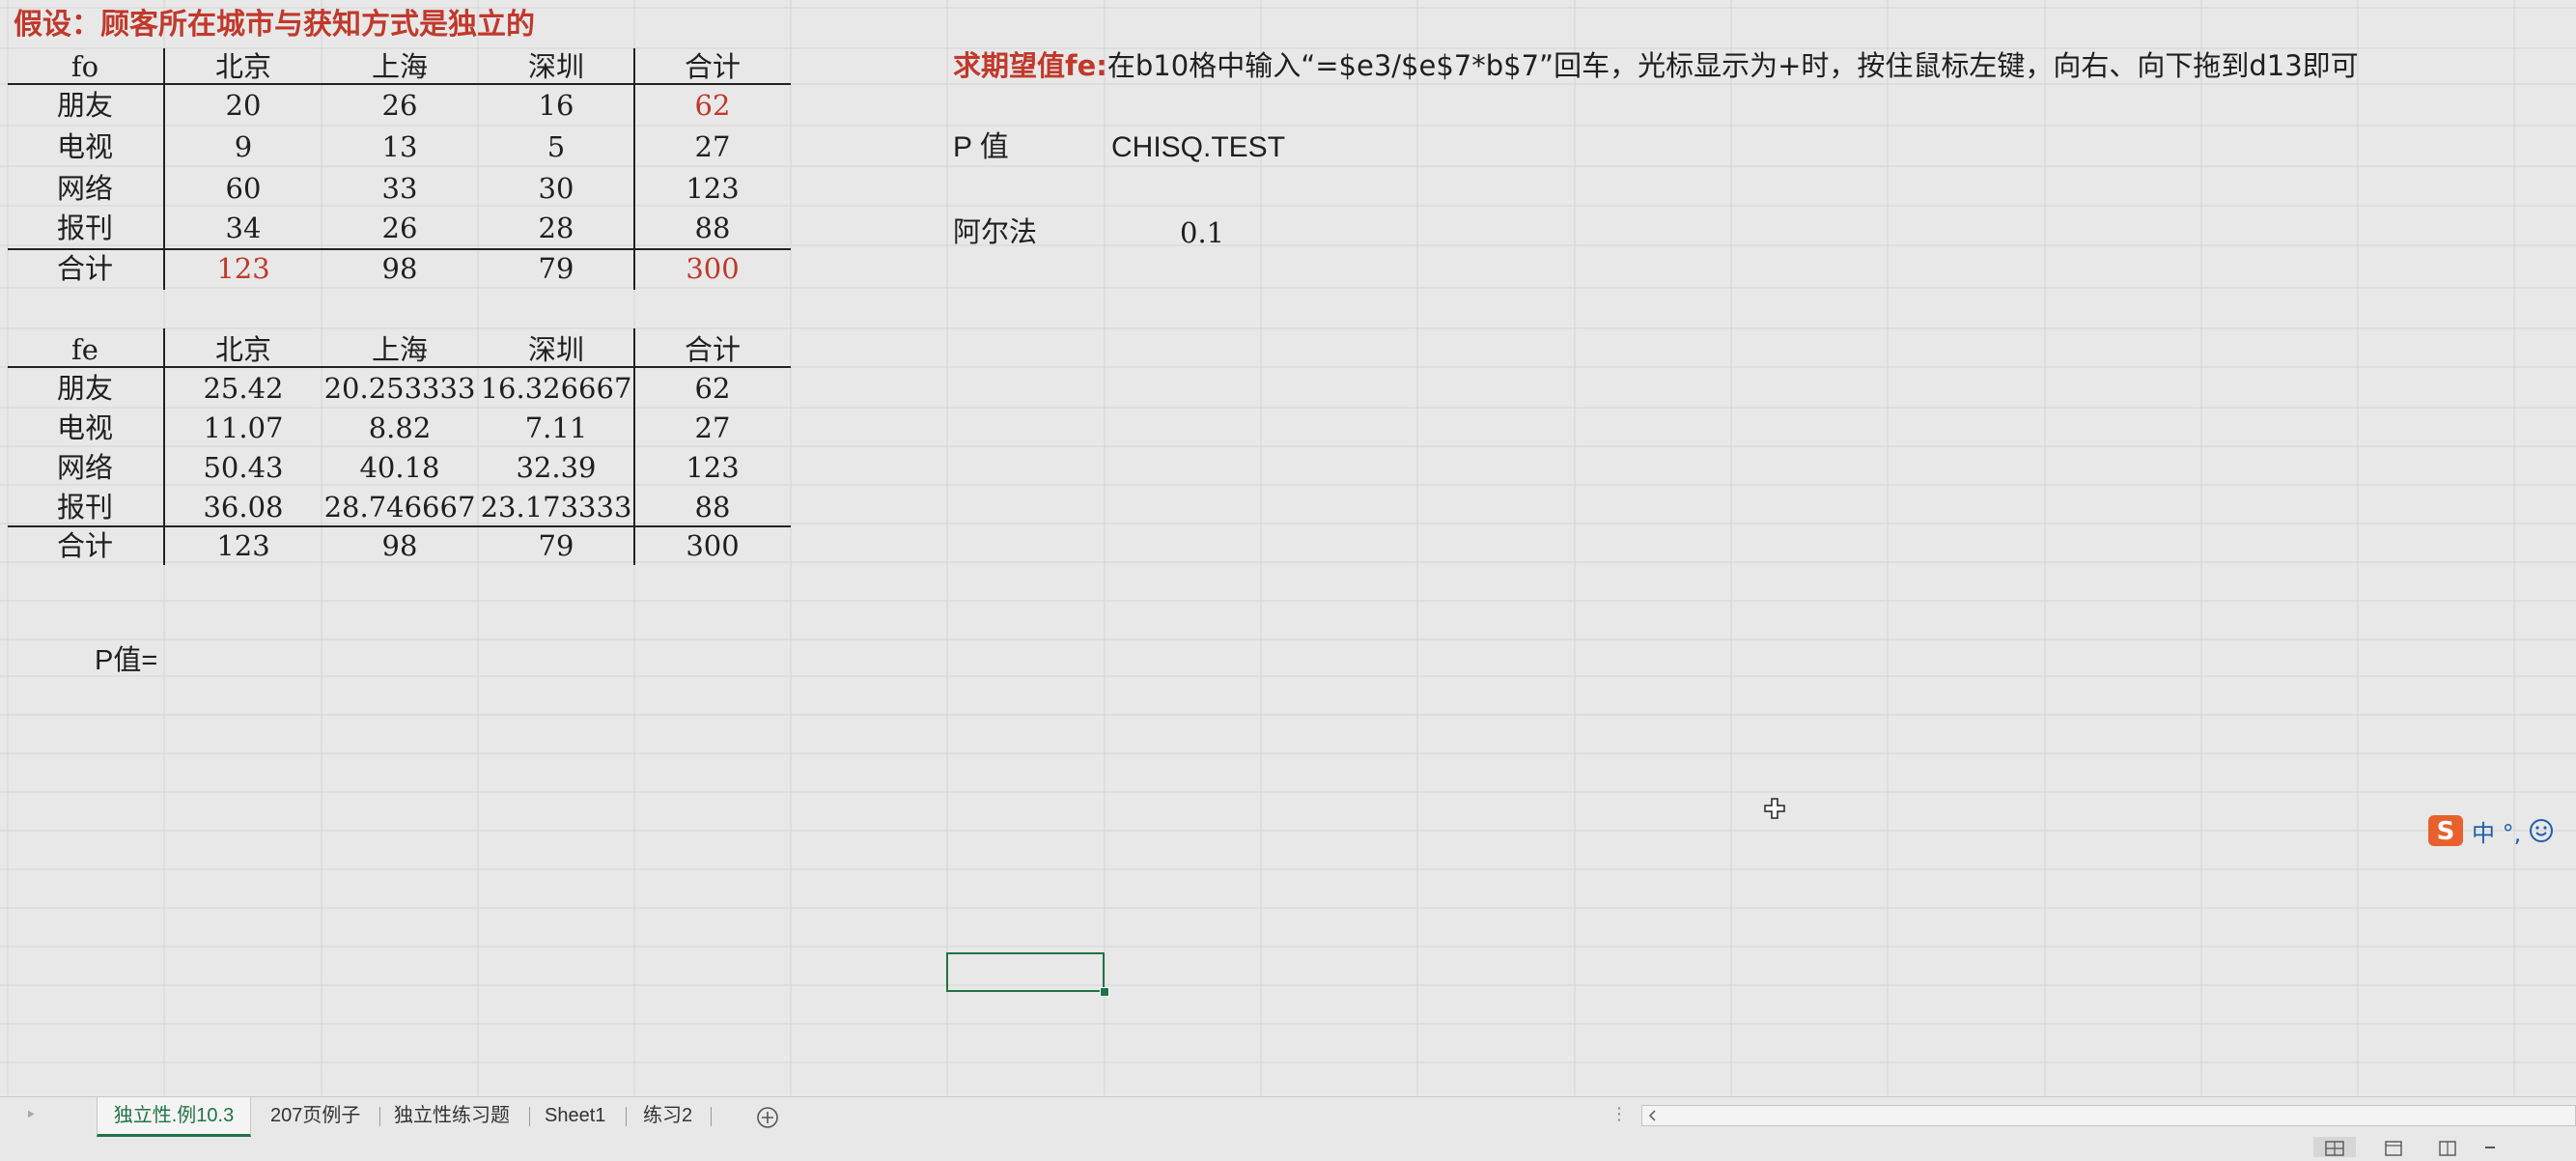  What do you see at coordinates (36, 1116) in the screenshot?
I see `tab-scroll-left-icon: ‣` at bounding box center [36, 1116].